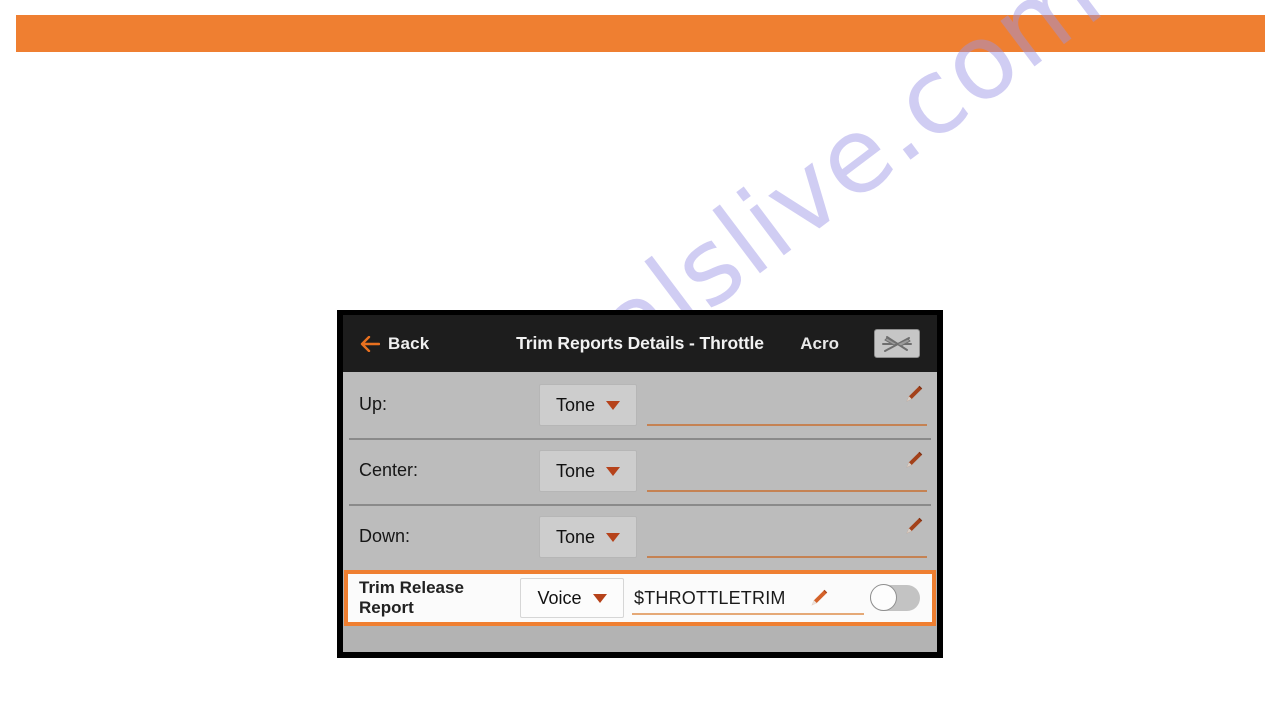 This screenshot has width=1281, height=720. I want to click on report-type-value-up: Tone, so click(575, 404).